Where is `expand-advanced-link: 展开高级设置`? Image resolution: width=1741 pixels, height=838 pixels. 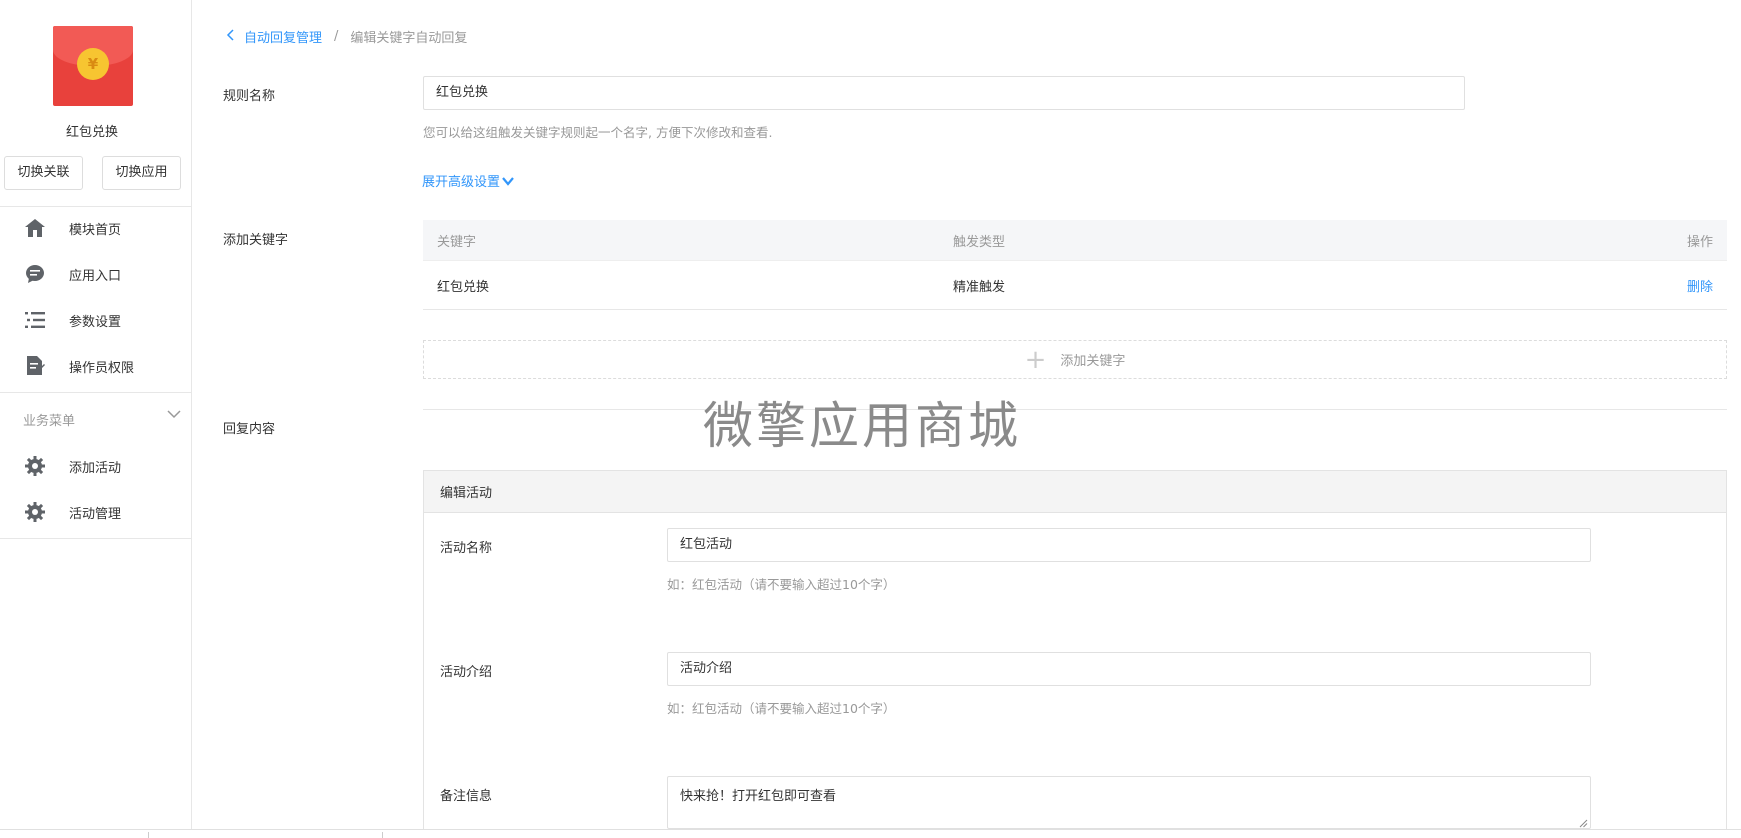 expand-advanced-link: 展开高级设置 is located at coordinates (468, 180).